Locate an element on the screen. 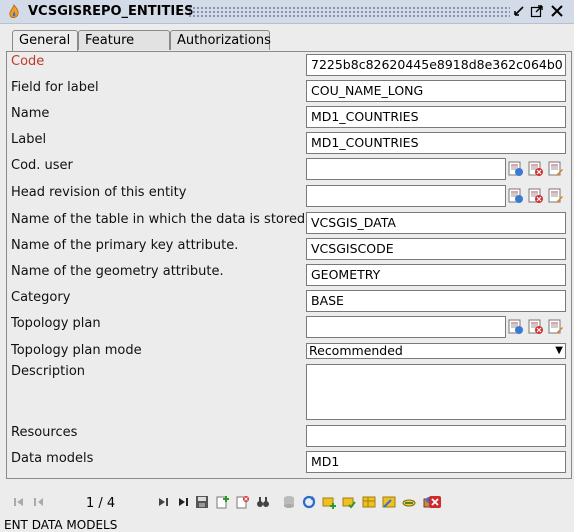  record-position: 1 / 4 is located at coordinates (101, 503).